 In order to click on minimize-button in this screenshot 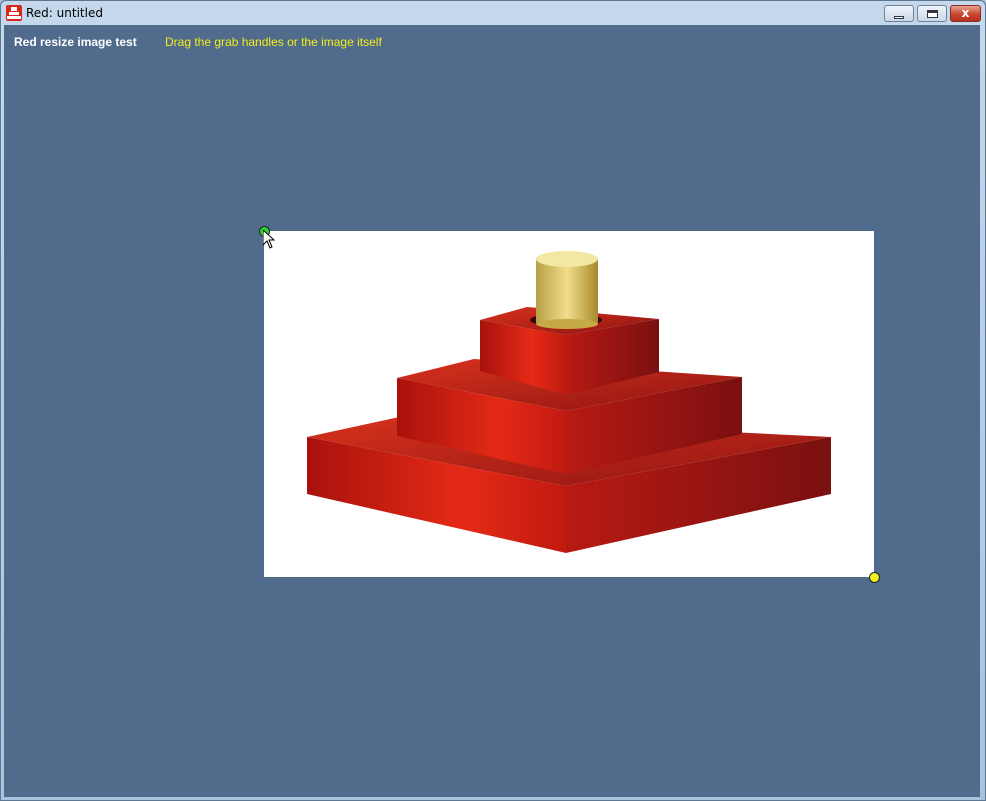, I will do `click(899, 13)`.